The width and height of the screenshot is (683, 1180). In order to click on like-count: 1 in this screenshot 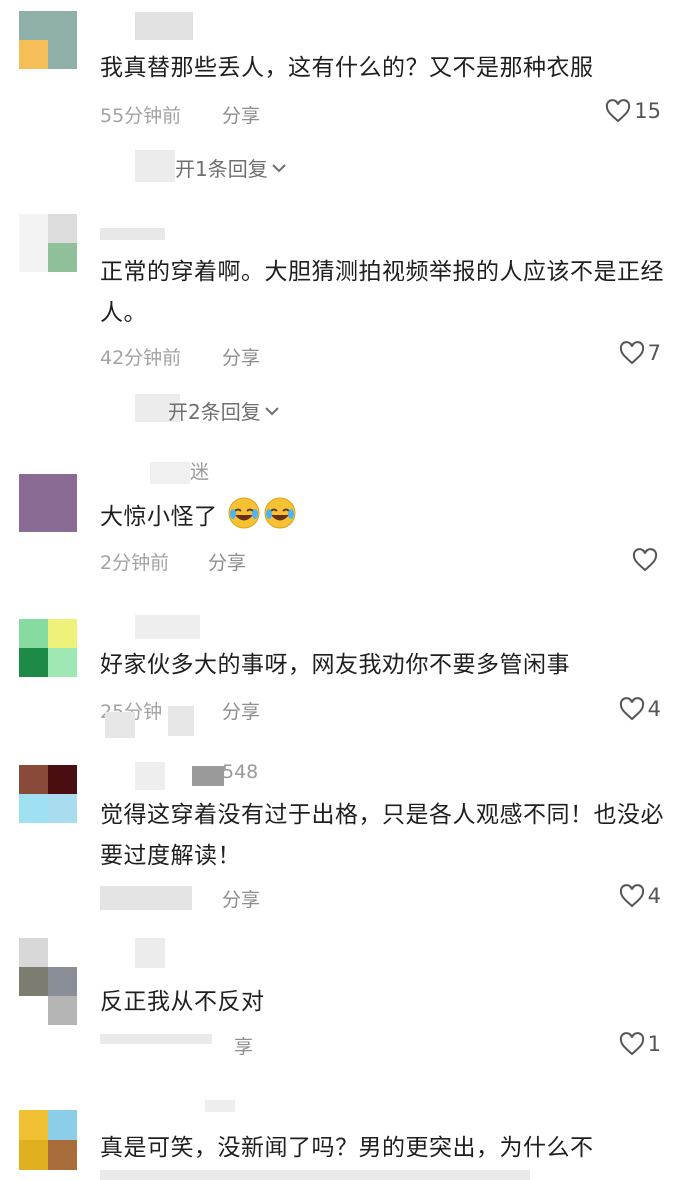, I will do `click(654, 1044)`.